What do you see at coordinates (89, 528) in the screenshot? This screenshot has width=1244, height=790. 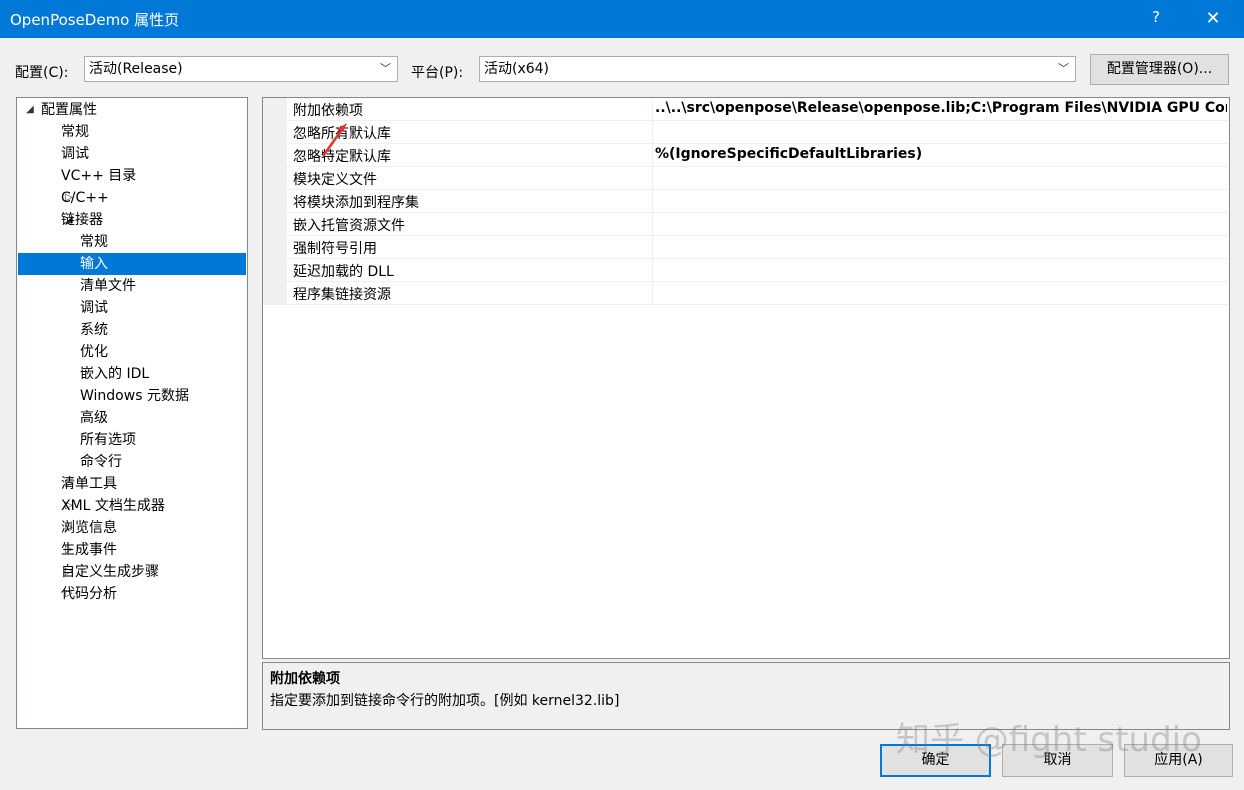 I see `tree-item-label: 浏览信息` at bounding box center [89, 528].